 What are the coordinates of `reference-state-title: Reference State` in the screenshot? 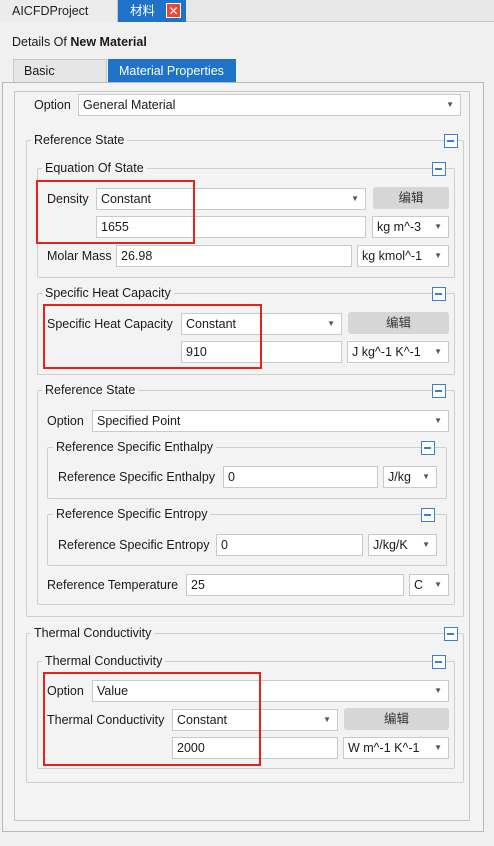 It's located at (79, 140).